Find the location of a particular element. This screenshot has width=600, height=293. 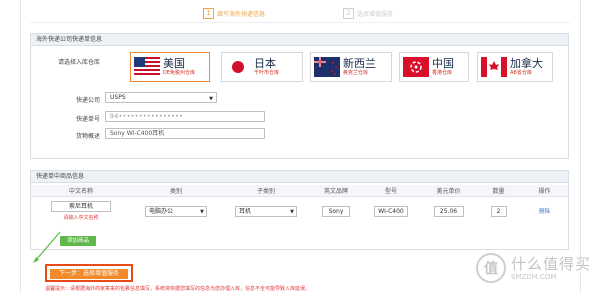

tracking-value: 94•••••••••••••••• is located at coordinates (147, 116).